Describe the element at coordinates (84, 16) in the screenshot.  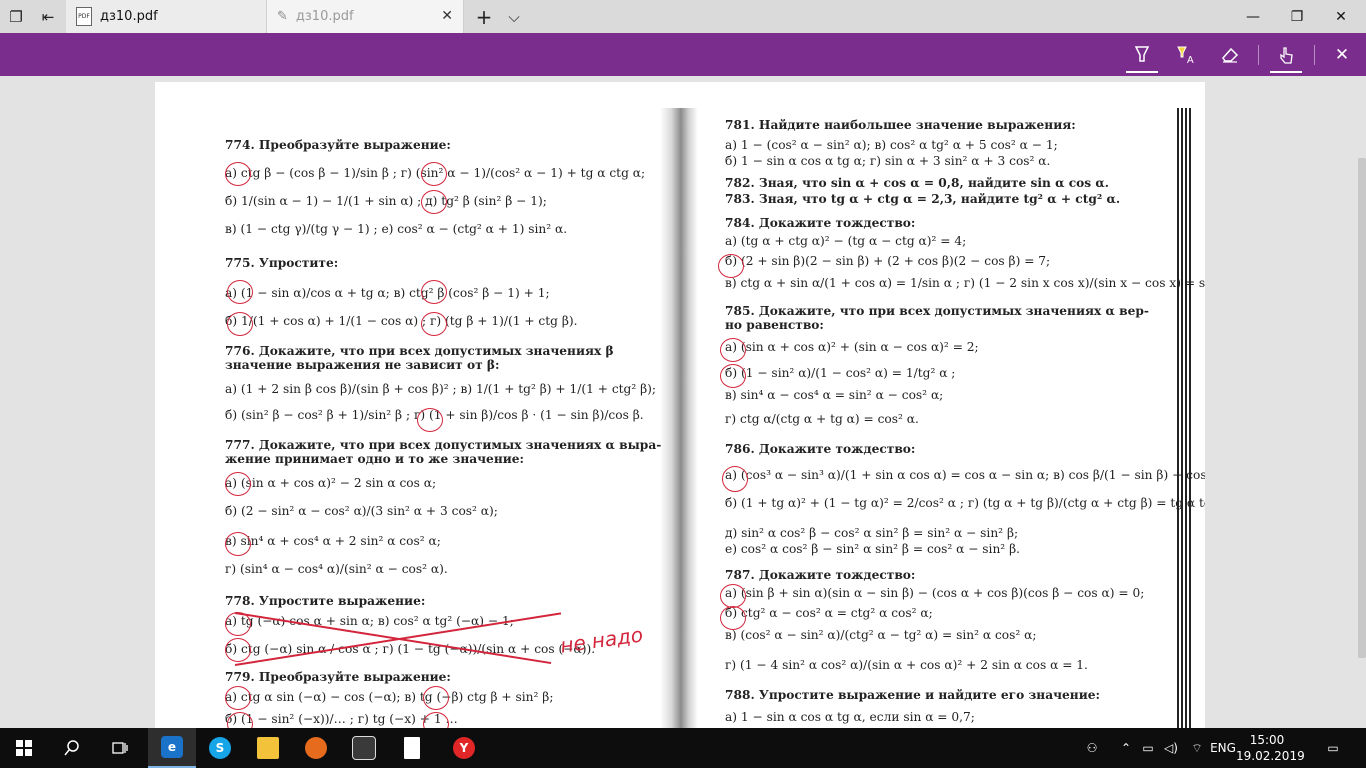
I see `pdf-file-icon: PDF` at that location.